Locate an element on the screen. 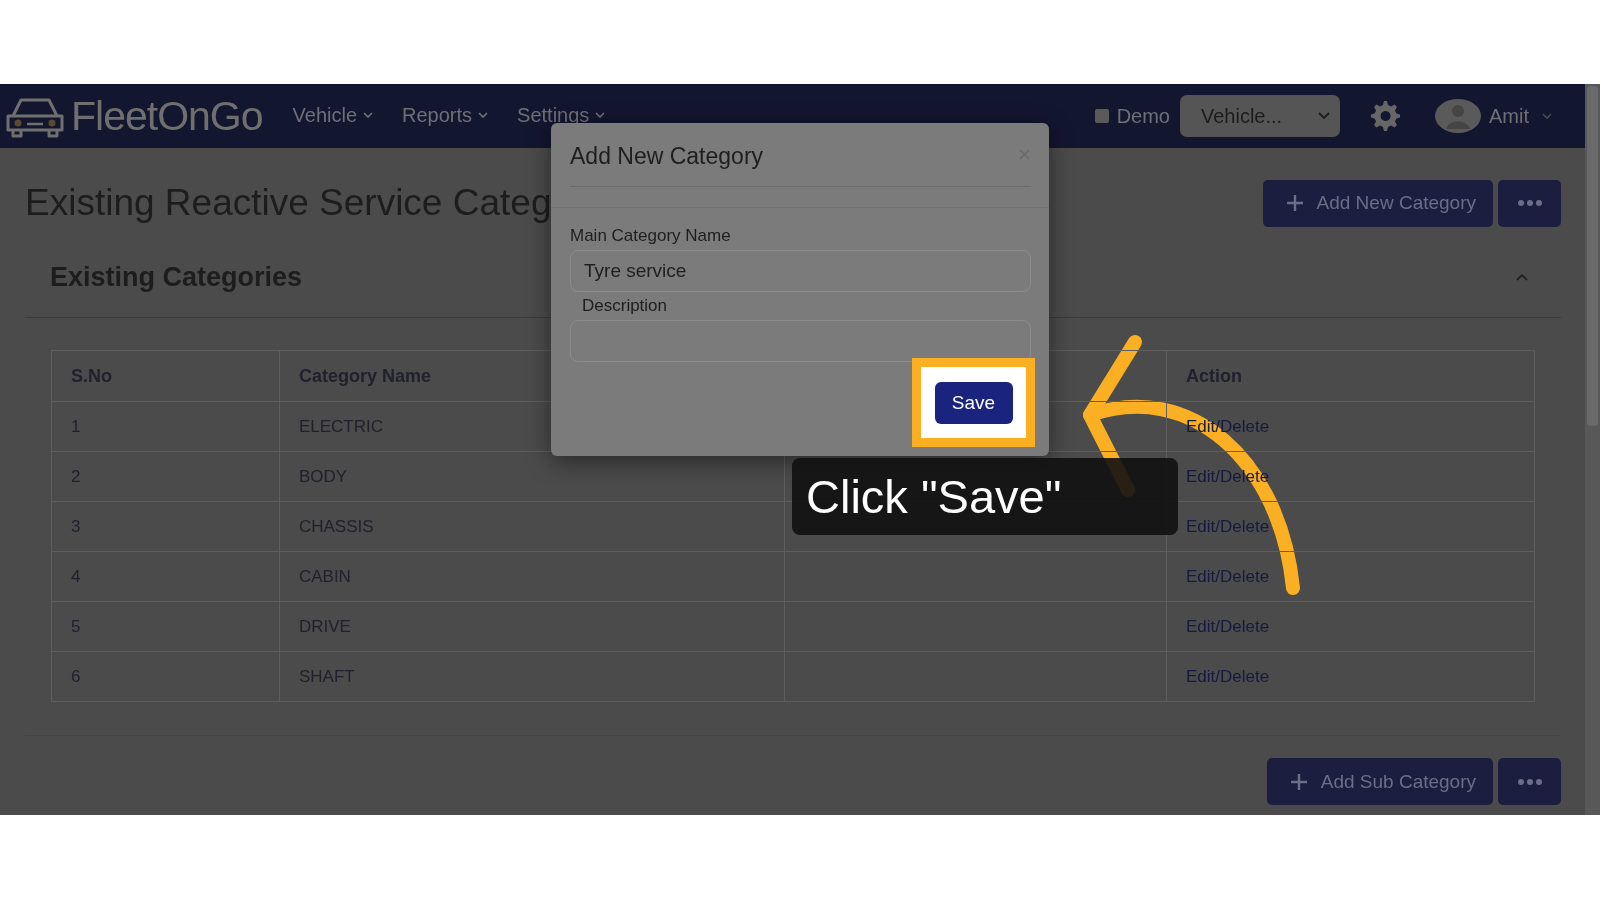 Image resolution: width=1600 pixels, height=900 pixels. avatar-icon is located at coordinates (1458, 116).